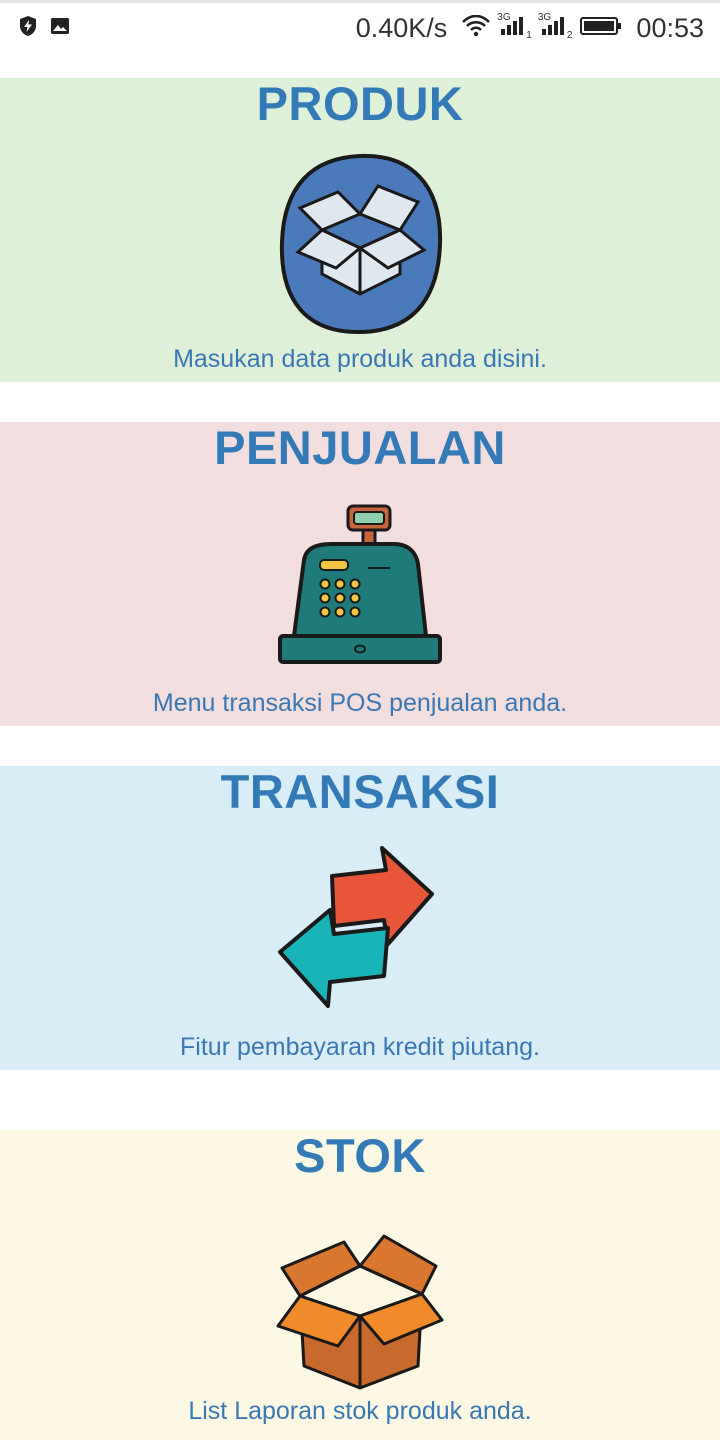  Describe the element at coordinates (360, 1296) in the screenshot. I see `cardboard-box-icon` at that location.